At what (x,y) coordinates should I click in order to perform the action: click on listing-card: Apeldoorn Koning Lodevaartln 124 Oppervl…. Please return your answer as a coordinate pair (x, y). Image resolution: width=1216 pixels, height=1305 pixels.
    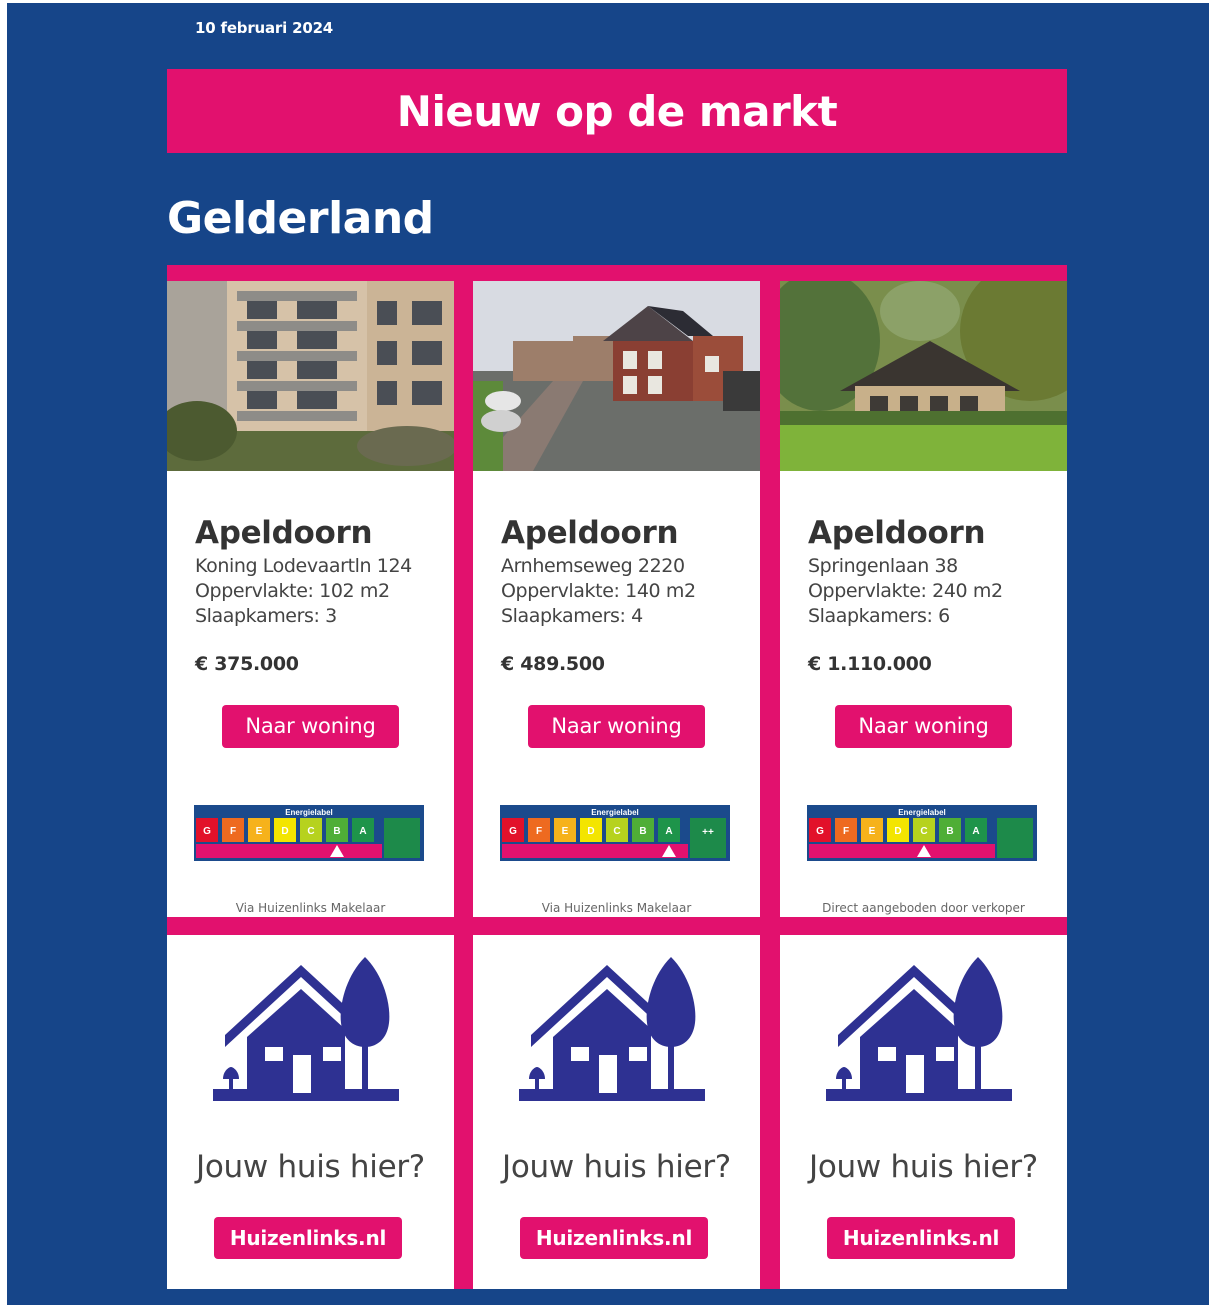
    Looking at the image, I should click on (310, 599).